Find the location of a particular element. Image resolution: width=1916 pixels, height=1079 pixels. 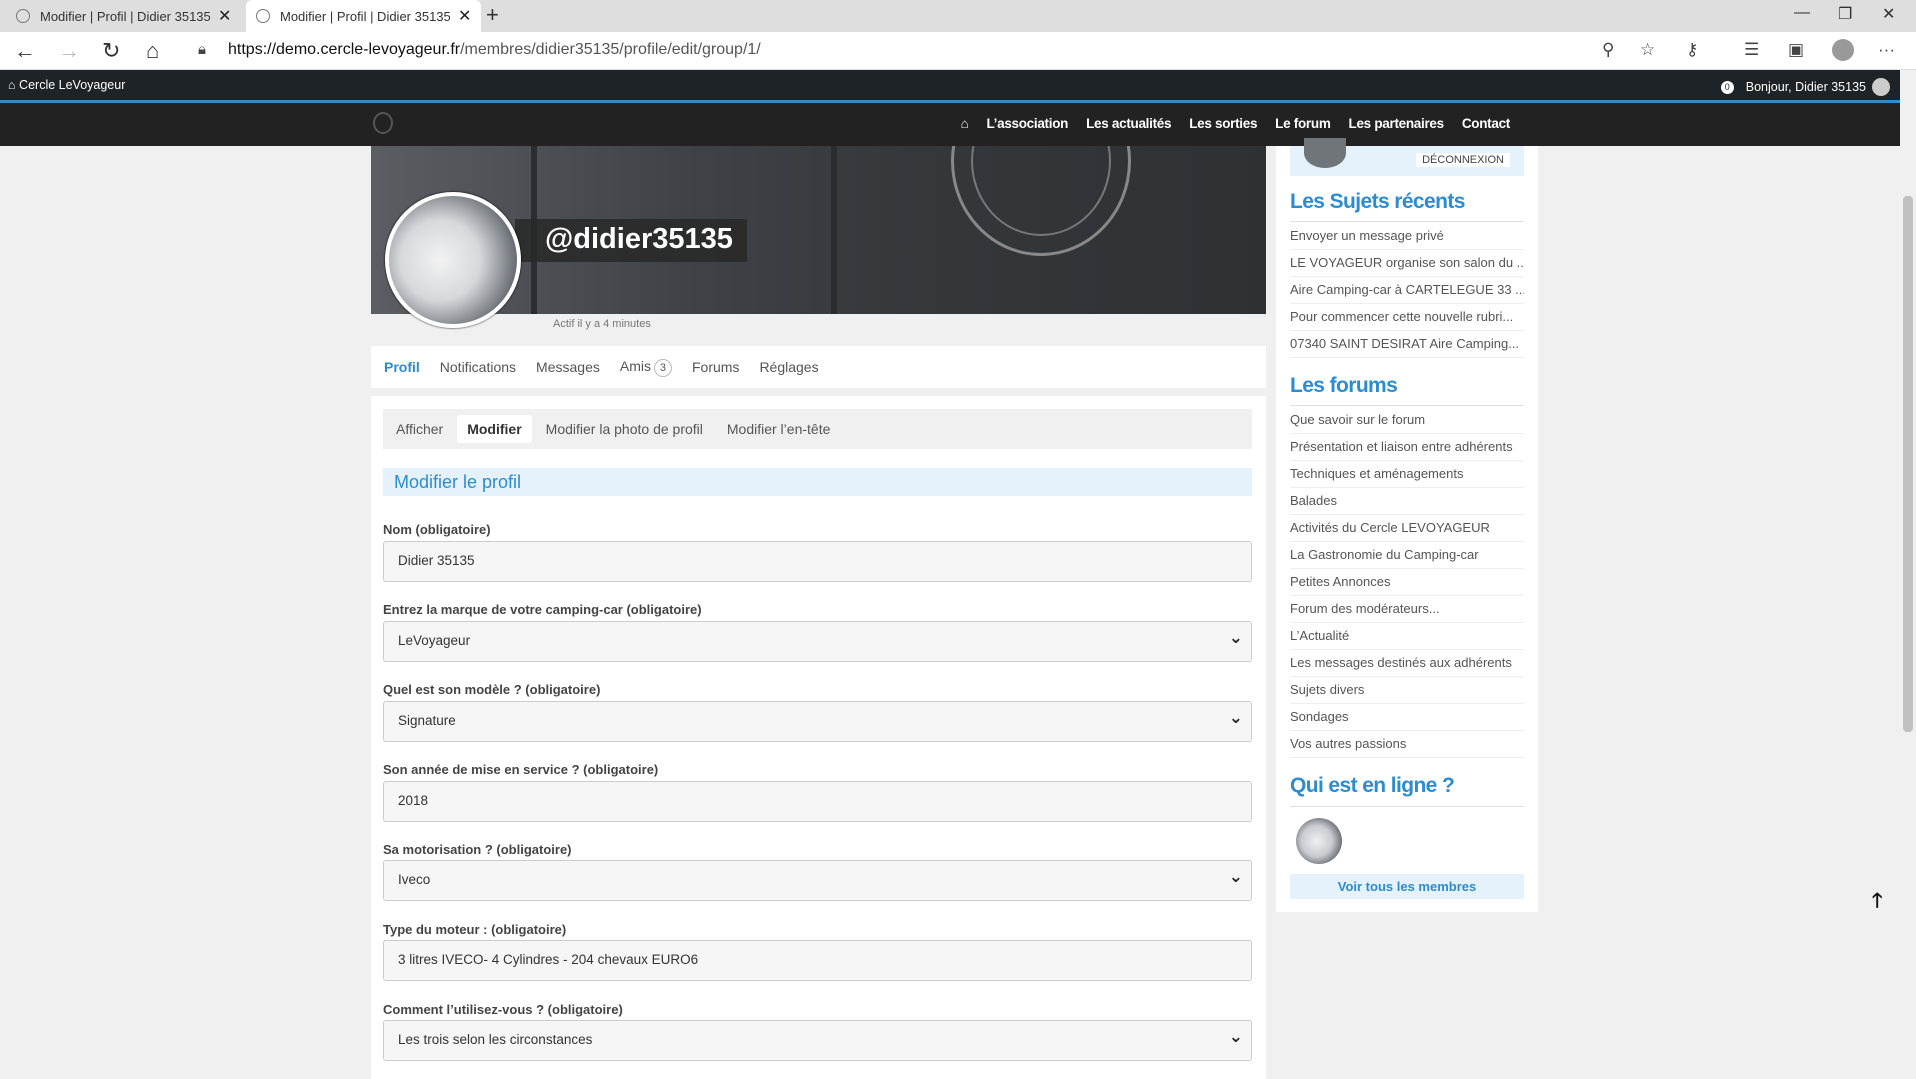

field-label-nom: Nom (obligatoire) is located at coordinates (437, 529).